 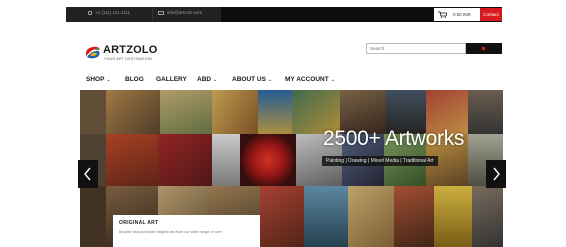 I want to click on nav-label: MY ACCOUNT, so click(x=307, y=79).